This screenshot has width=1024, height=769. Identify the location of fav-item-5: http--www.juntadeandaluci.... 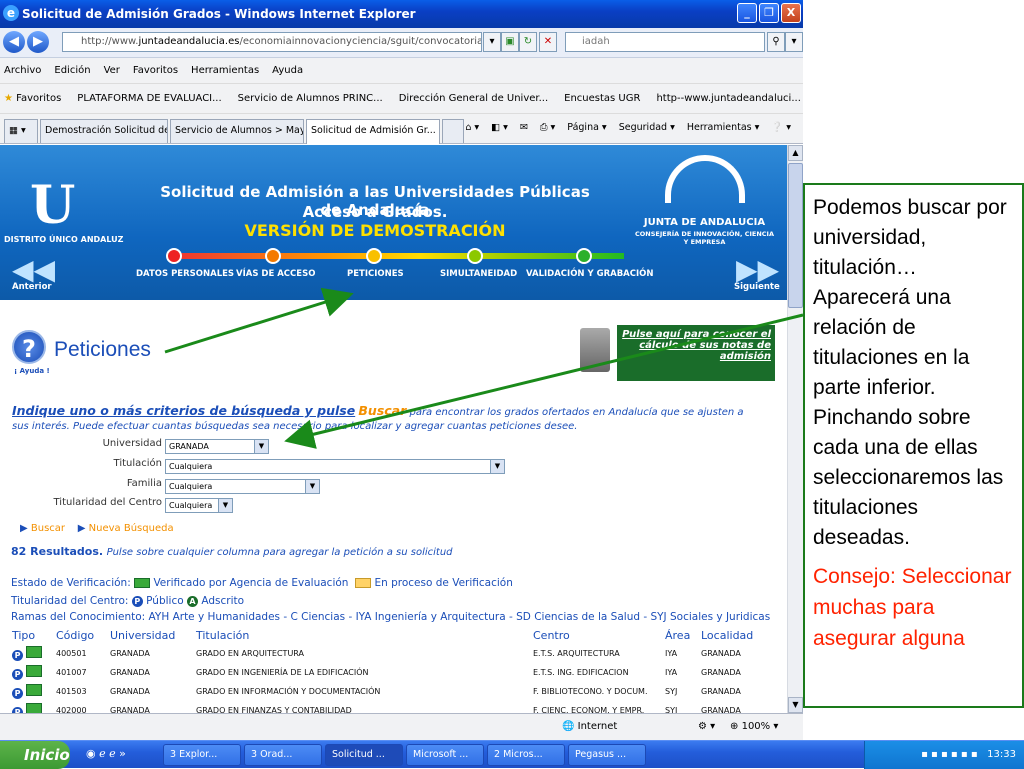
(728, 98).